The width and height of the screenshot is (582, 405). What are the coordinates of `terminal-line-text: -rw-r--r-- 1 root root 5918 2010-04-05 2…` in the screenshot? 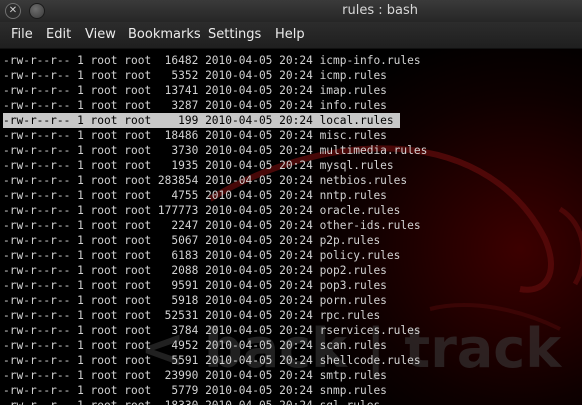 It's located at (195, 300).